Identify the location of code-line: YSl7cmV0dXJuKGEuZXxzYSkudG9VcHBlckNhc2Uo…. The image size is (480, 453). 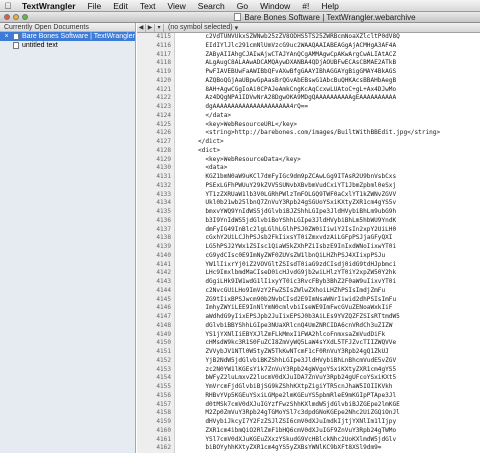
(328, 440).